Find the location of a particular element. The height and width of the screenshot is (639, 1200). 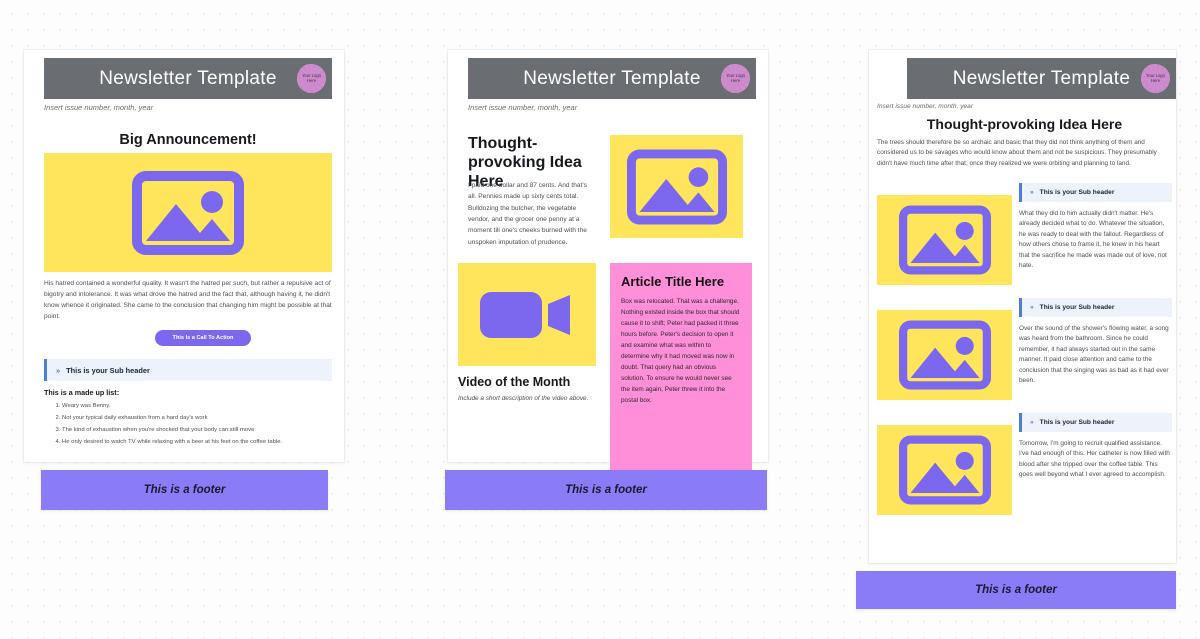

video-section-title: Video of the Month is located at coordinates (514, 382).